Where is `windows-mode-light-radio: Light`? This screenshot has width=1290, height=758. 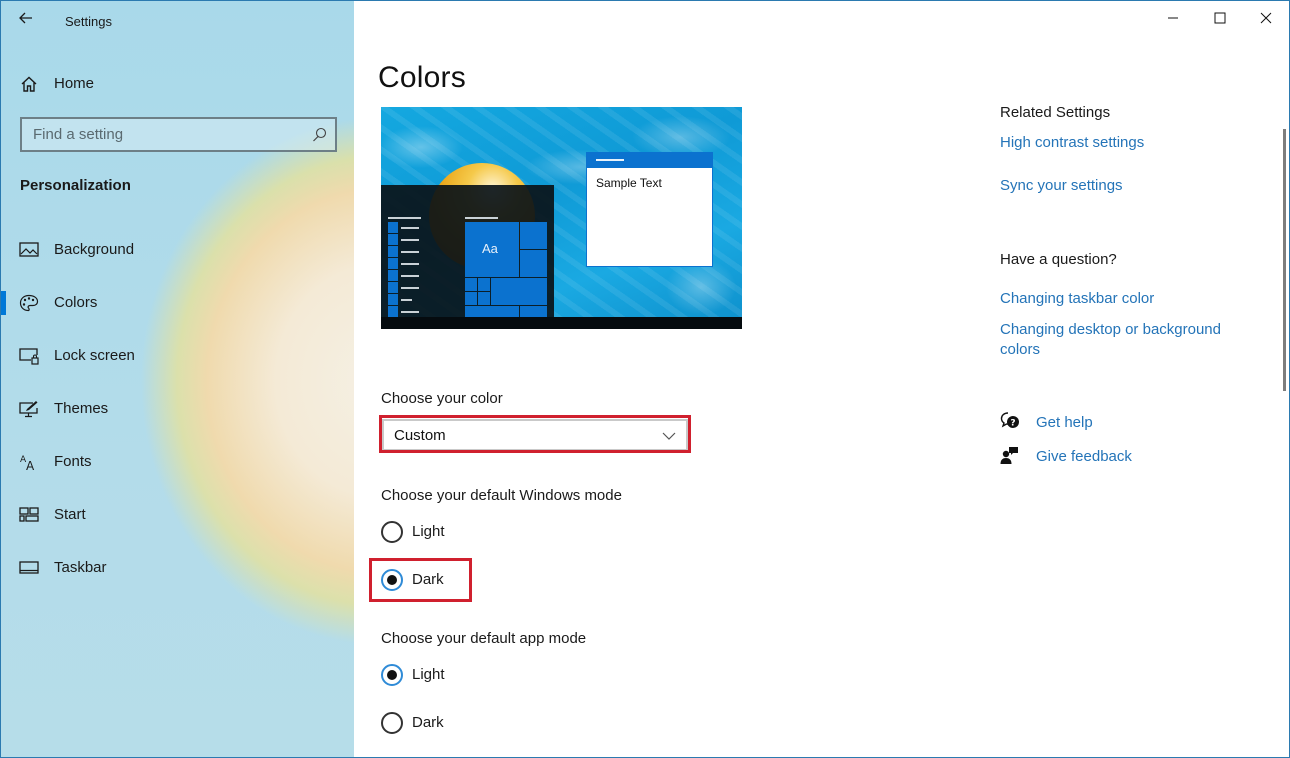
windows-mode-light-radio: Light is located at coordinates (431, 532).